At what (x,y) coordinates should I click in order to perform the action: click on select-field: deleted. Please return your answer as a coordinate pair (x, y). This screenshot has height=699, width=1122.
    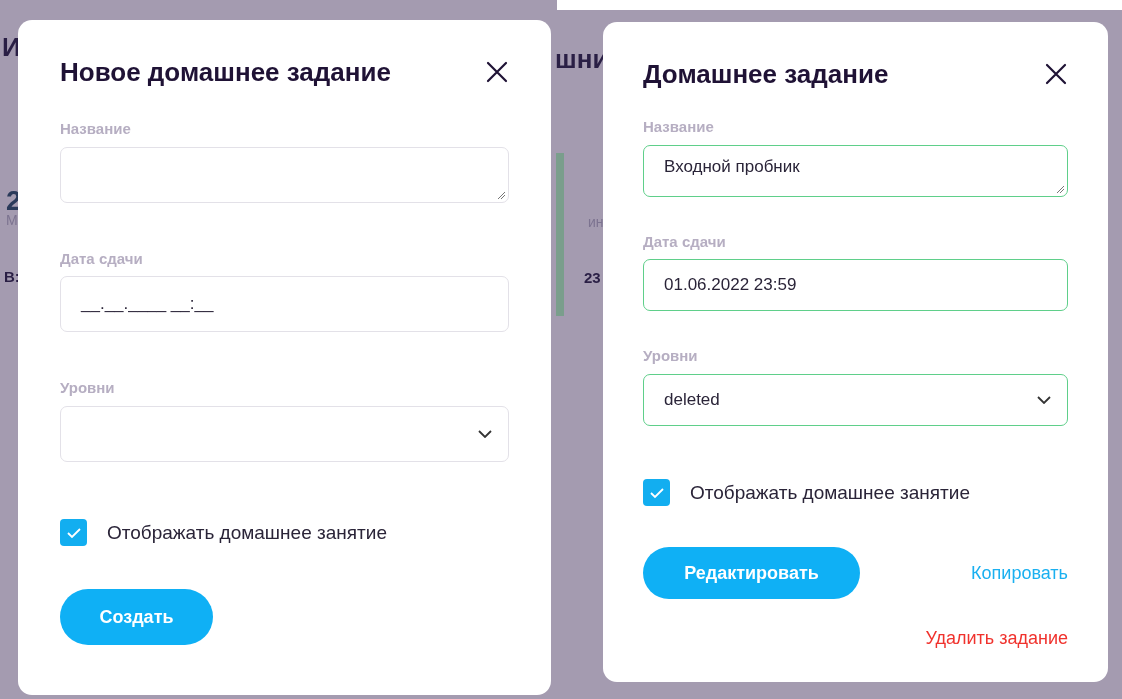
    Looking at the image, I should click on (855, 399).